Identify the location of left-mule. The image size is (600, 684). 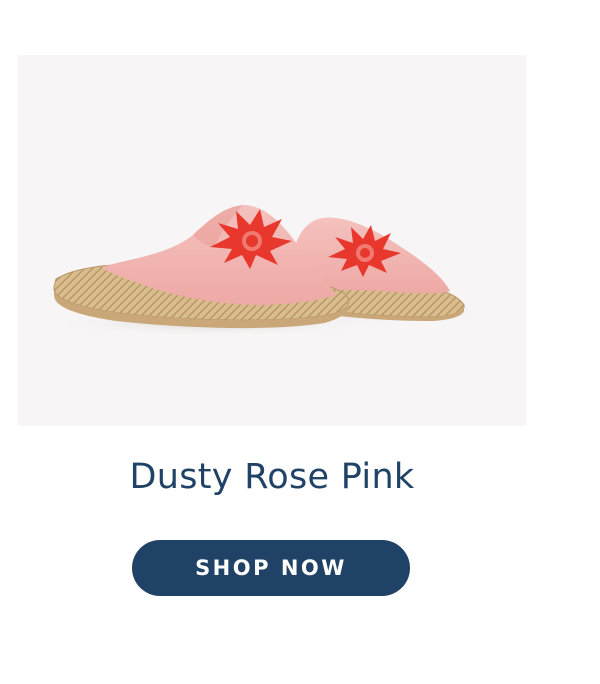
(201, 267).